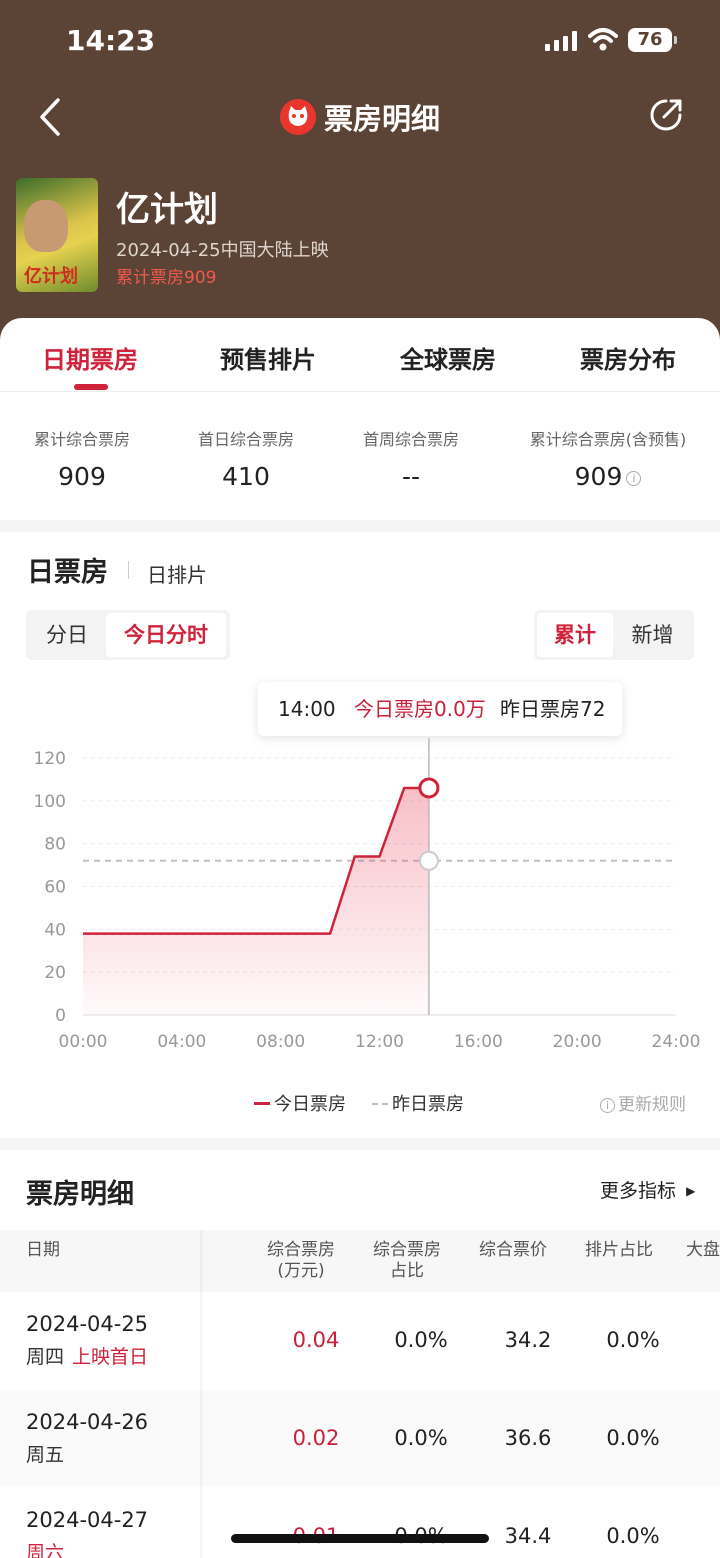 The height and width of the screenshot is (1558, 720). Describe the element at coordinates (553, 709) in the screenshot. I see `tooltip-yesterday: 昨日票房72` at that location.